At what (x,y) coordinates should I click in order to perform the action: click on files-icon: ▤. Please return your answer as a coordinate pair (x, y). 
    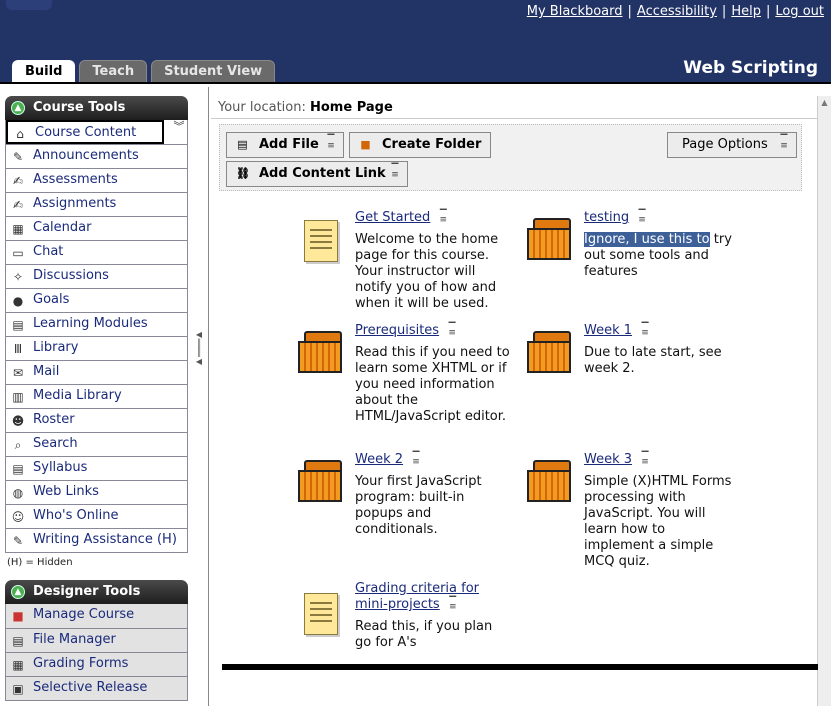
    Looking at the image, I should click on (18, 641).